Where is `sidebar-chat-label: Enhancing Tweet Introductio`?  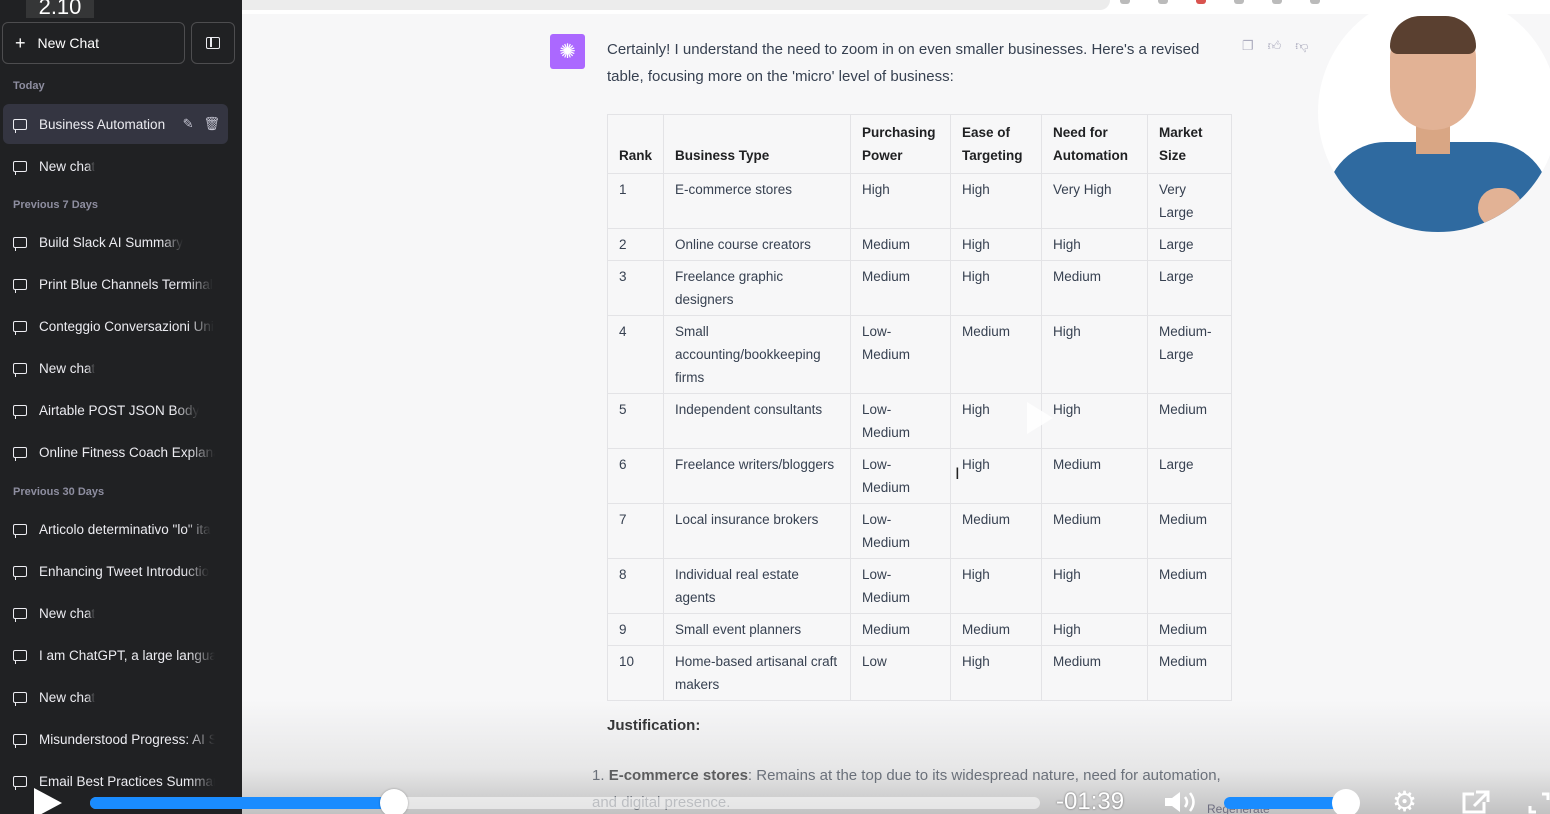 sidebar-chat-label: Enhancing Tweet Introductio is located at coordinates (124, 571).